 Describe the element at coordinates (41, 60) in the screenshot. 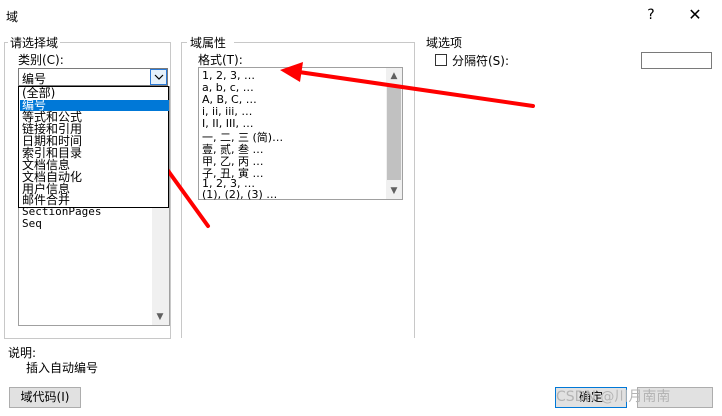

I see `category-label: 类别(C):` at that location.